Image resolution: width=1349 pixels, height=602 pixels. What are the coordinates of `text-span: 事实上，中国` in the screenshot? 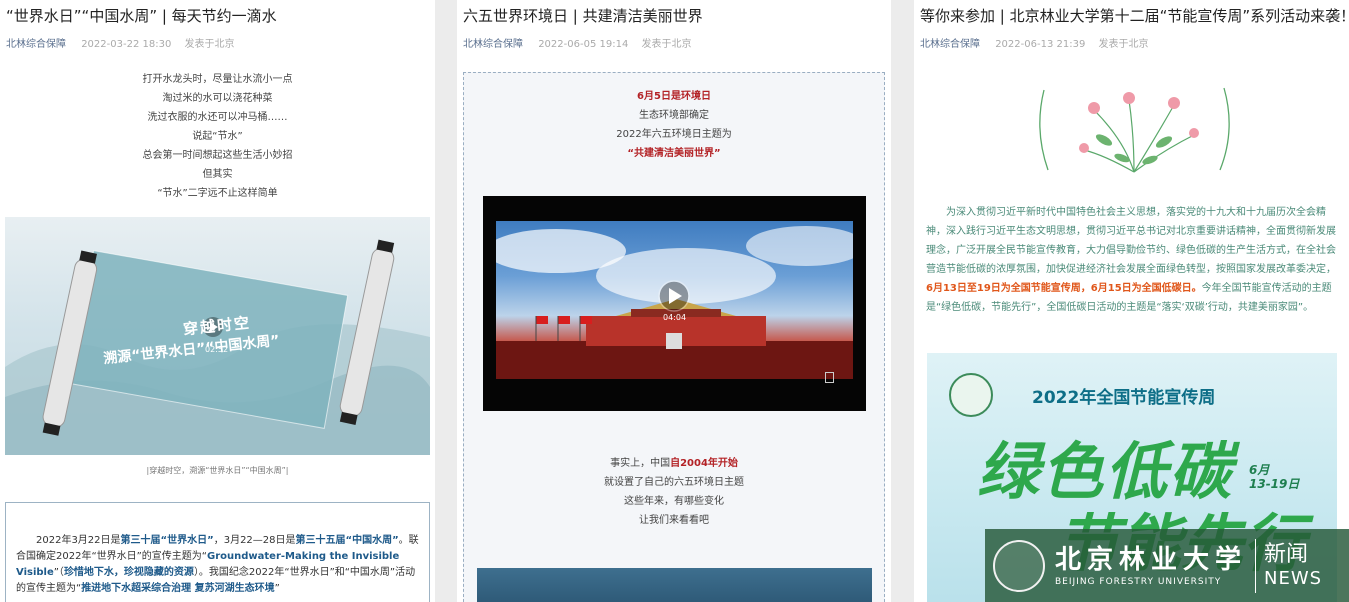 It's located at (640, 463).